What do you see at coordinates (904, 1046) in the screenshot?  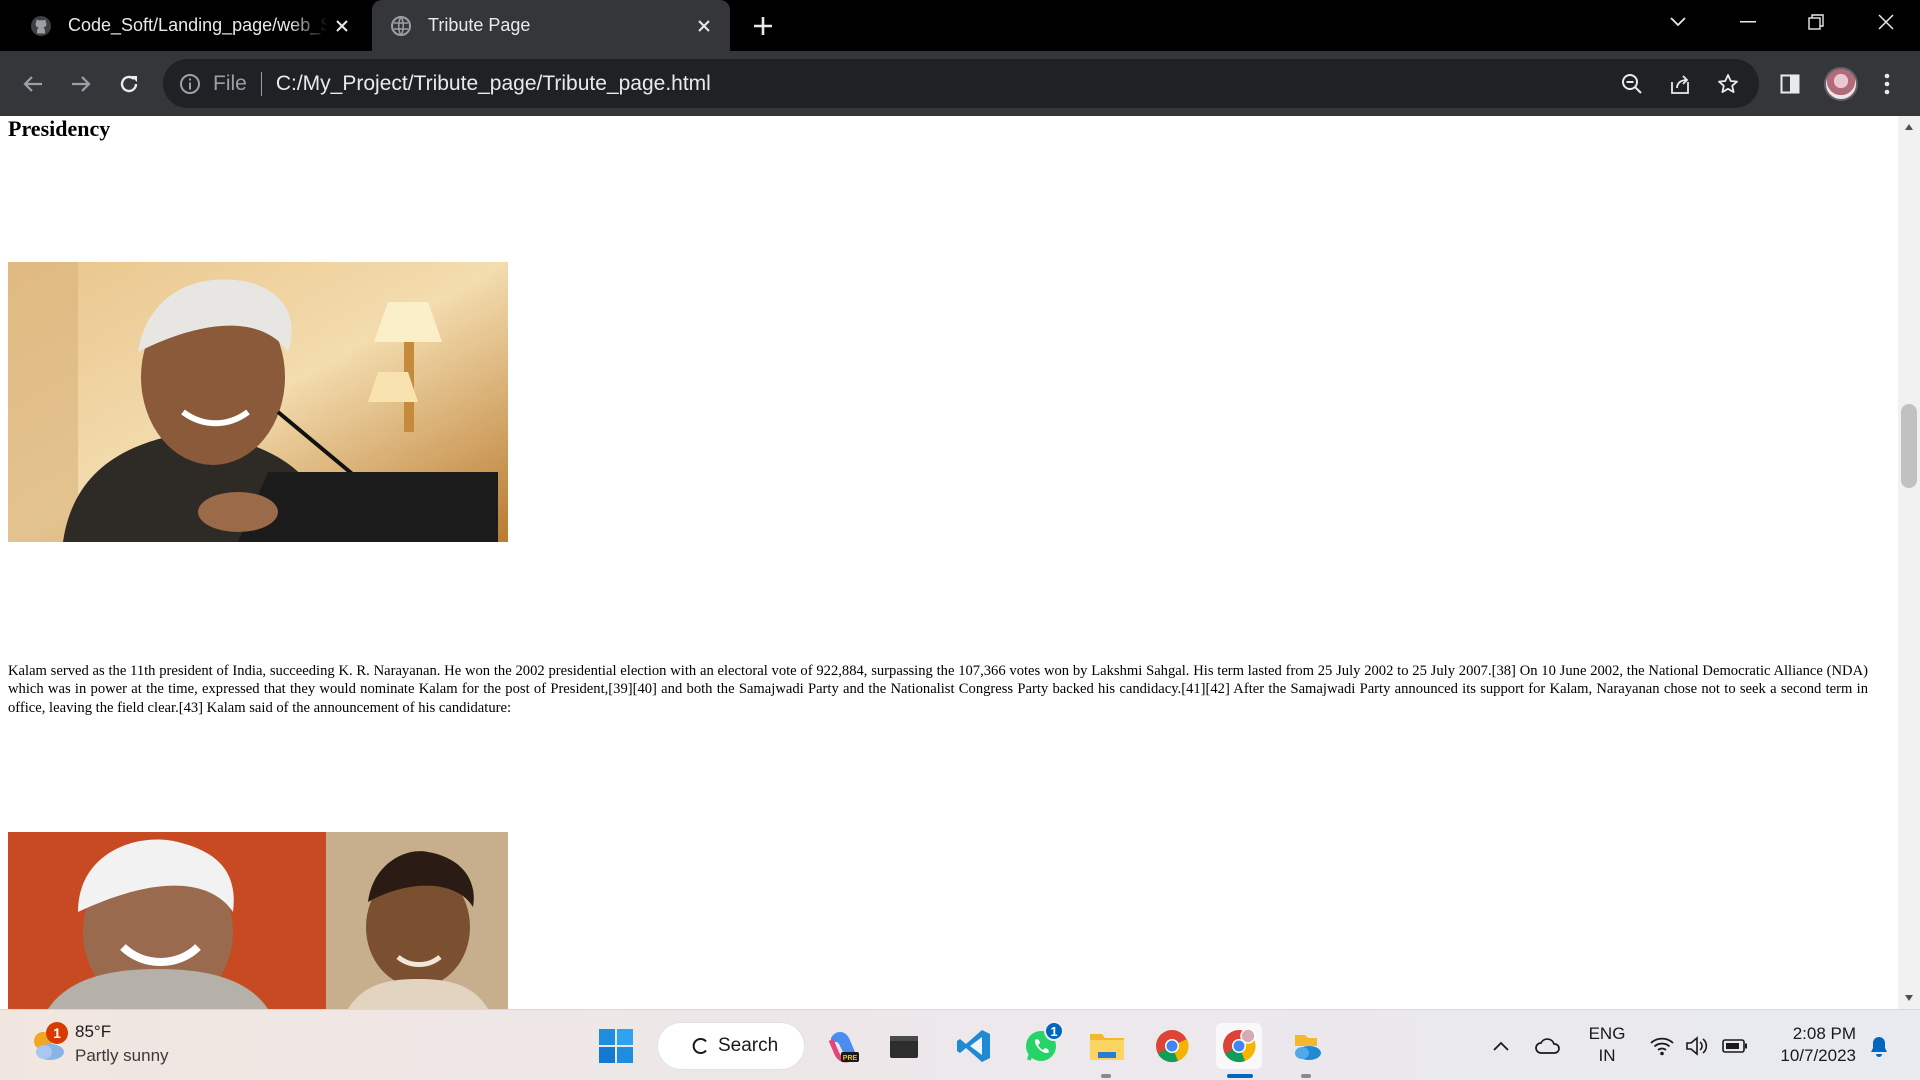 I see `terminal-app-icon` at bounding box center [904, 1046].